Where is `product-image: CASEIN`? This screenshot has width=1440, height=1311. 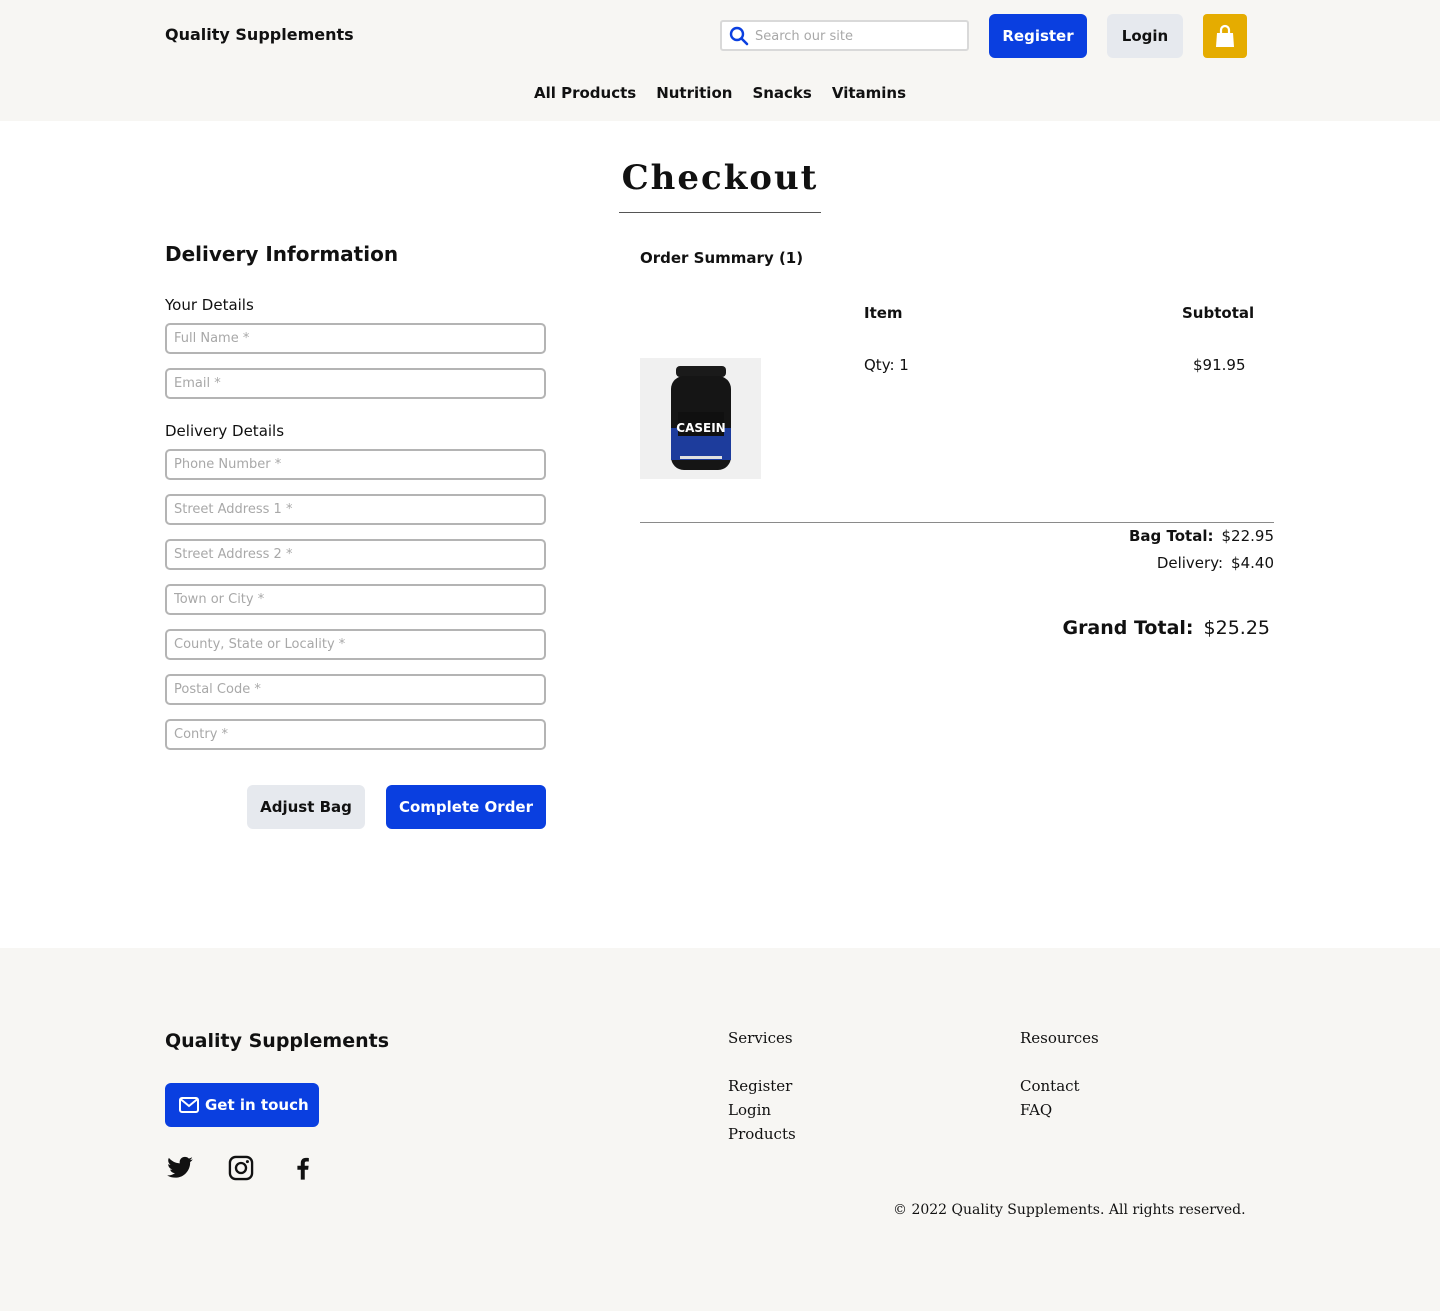 product-image: CASEIN is located at coordinates (700, 418).